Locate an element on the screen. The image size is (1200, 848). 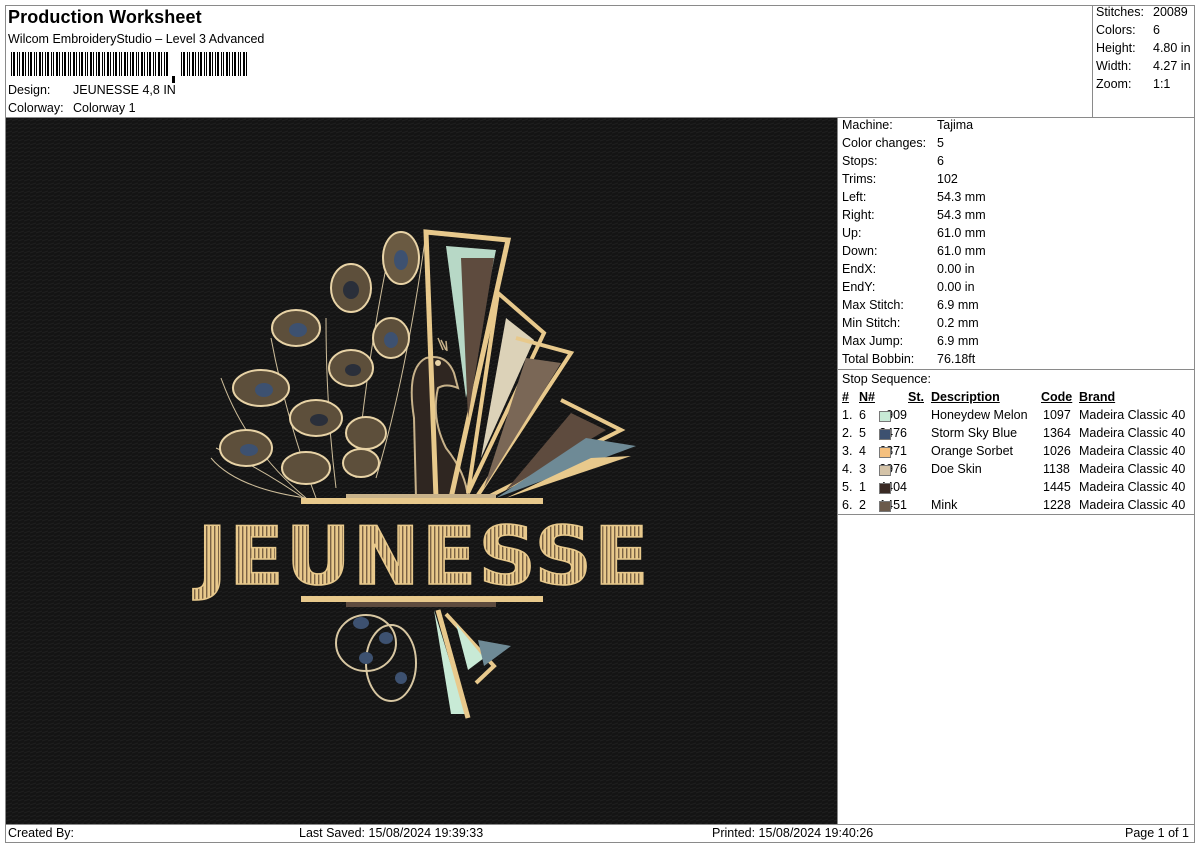
stop-code: 1445 is located at coordinates (1057, 487).